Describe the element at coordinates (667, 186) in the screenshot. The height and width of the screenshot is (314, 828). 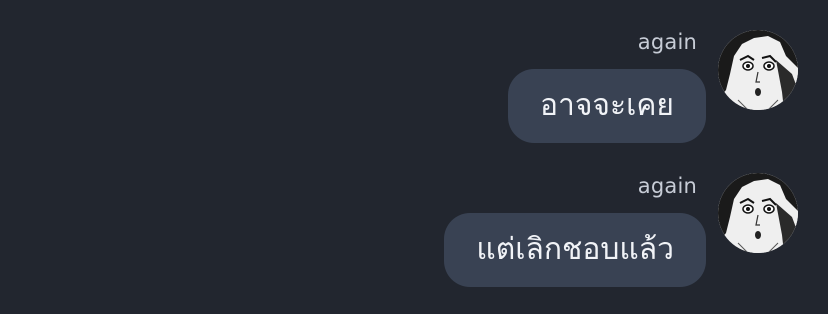
I see `message-username: again` at that location.